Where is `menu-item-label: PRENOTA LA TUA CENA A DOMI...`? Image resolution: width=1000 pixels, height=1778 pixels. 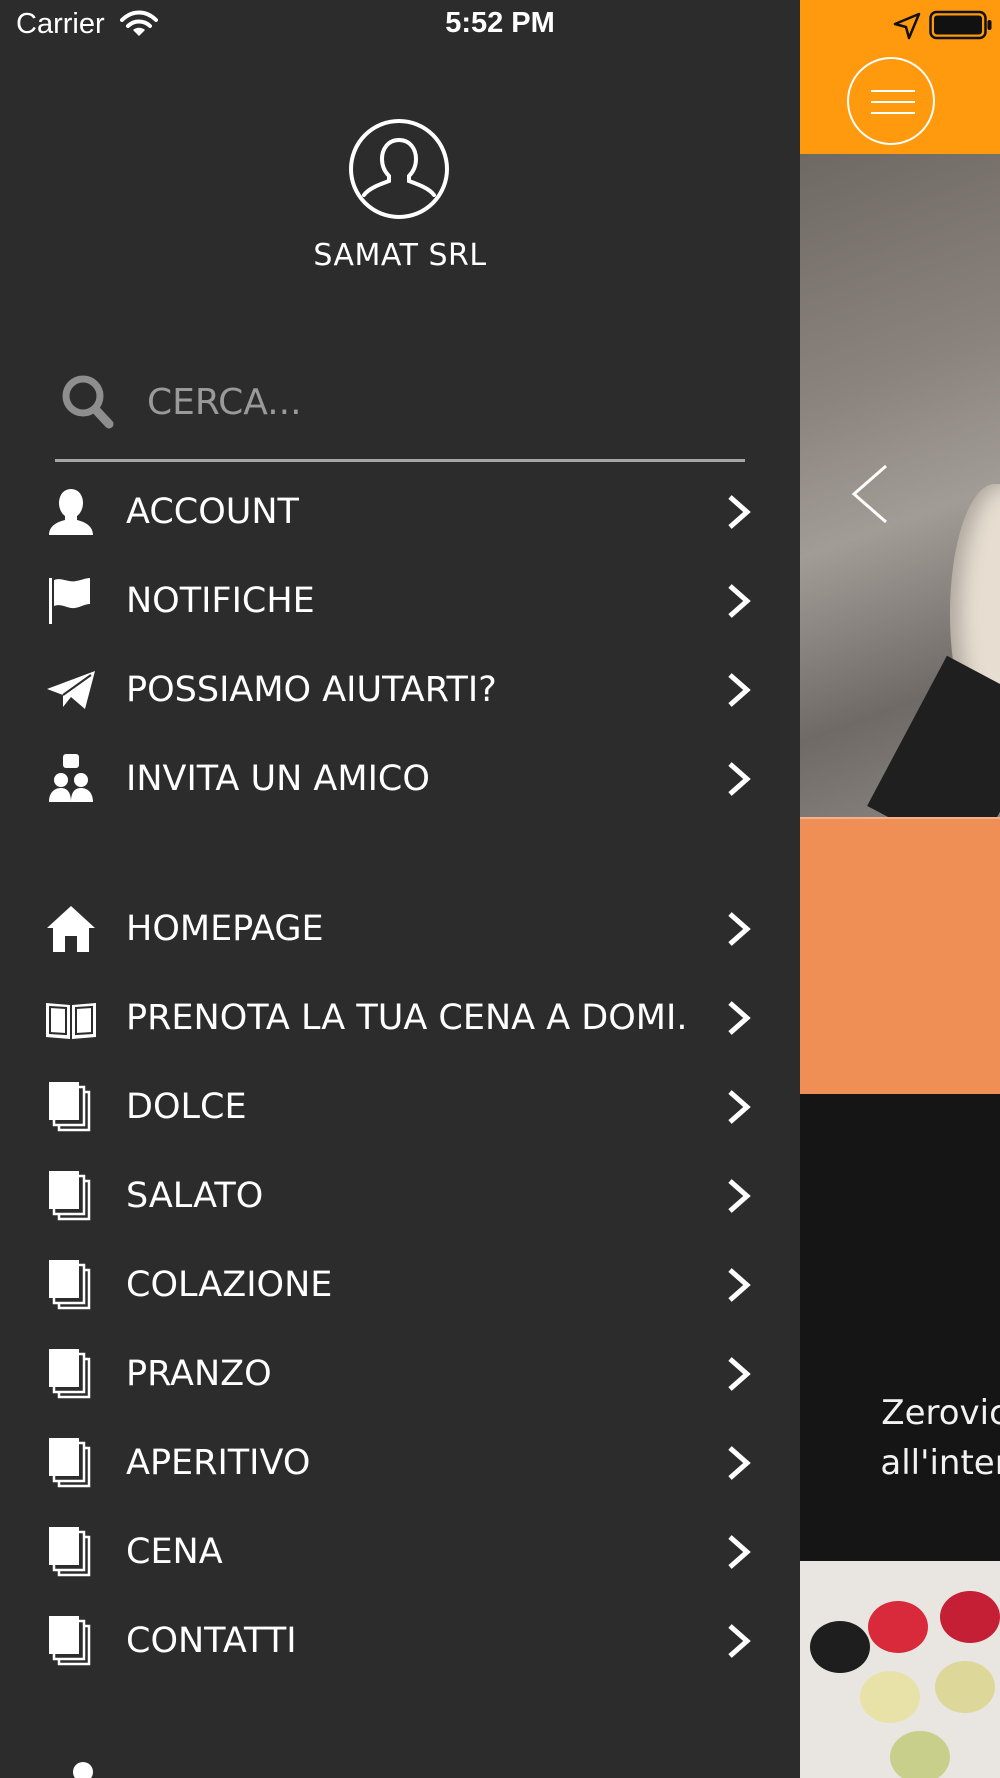
menu-item-label: PRENOTA LA TUA CENA A DOMI... is located at coordinates (406, 1018).